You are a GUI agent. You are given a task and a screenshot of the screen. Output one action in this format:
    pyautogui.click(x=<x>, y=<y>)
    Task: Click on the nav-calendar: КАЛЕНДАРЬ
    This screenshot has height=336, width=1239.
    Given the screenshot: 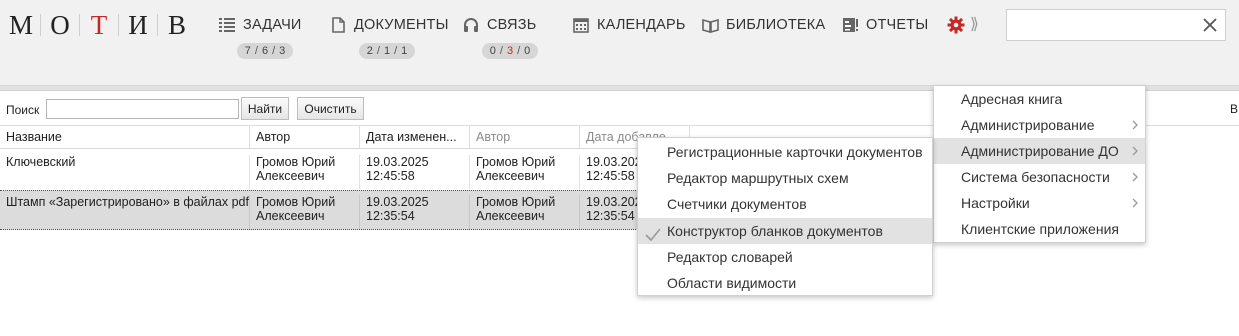 What is the action you would take?
    pyautogui.click(x=629, y=25)
    